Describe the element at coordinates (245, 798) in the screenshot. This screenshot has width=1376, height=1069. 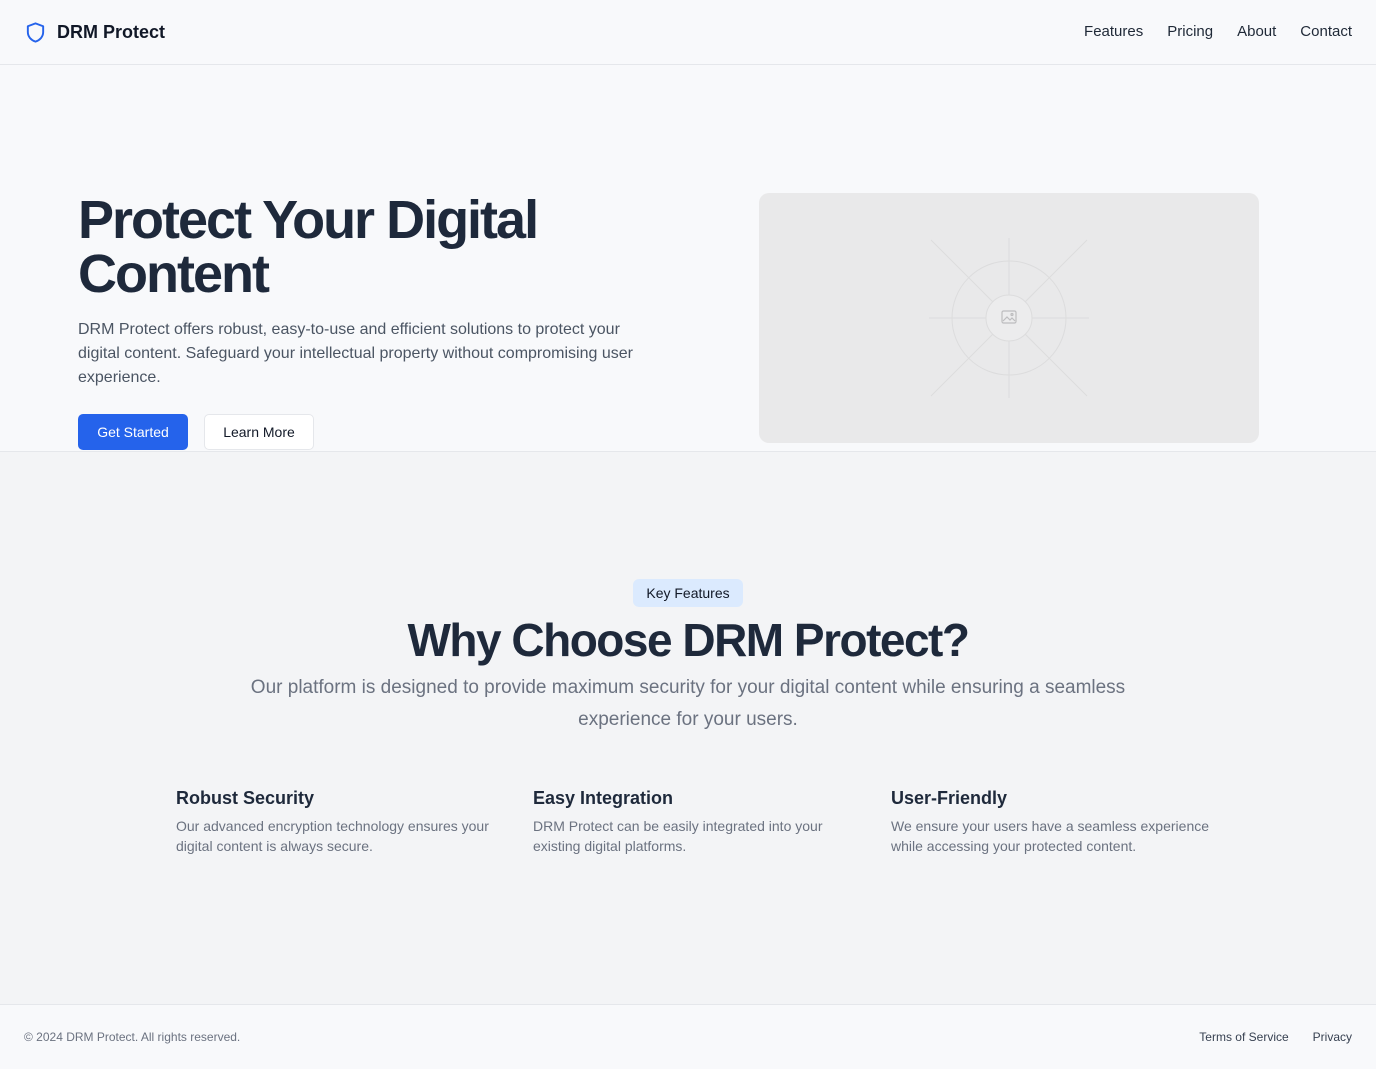
I see `feature-title: Robust Security` at that location.